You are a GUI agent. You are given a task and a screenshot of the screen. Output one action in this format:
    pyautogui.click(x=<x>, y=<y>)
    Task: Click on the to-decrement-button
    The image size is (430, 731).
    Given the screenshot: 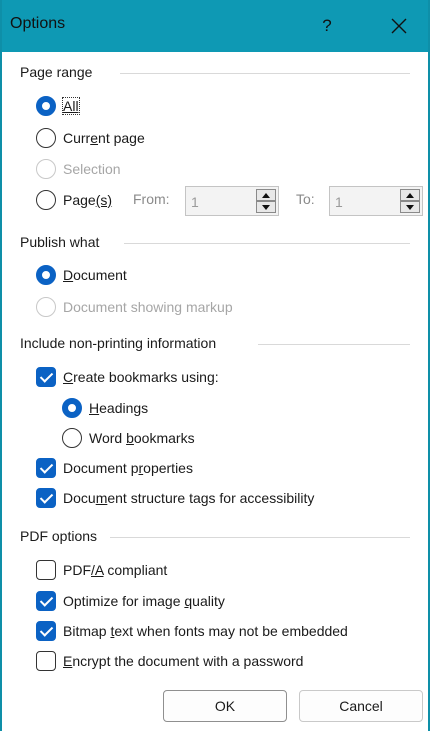 What is the action you would take?
    pyautogui.click(x=410, y=207)
    